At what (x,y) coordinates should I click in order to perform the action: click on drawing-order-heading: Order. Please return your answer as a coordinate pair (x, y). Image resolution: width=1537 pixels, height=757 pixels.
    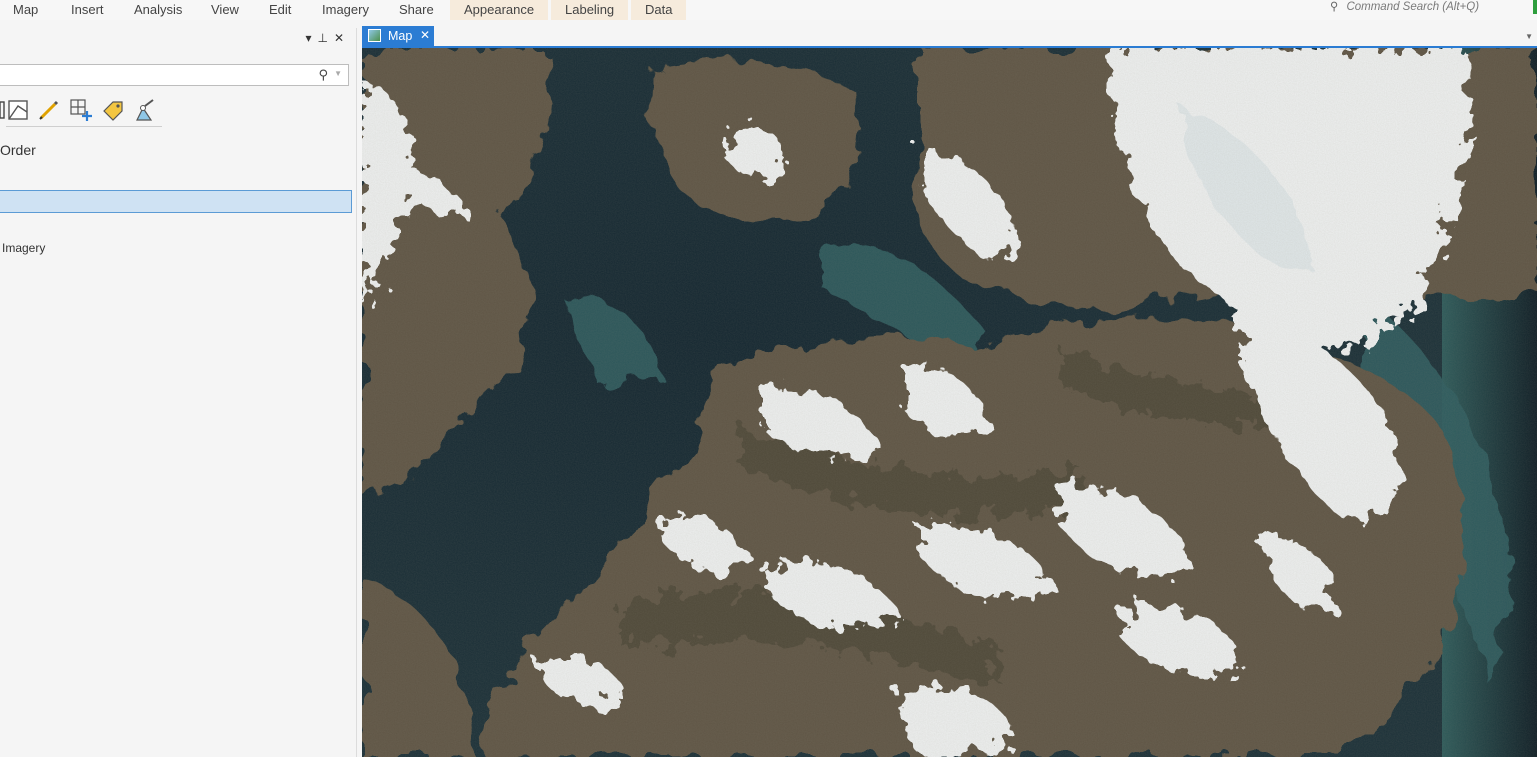
    Looking at the image, I should click on (18, 150).